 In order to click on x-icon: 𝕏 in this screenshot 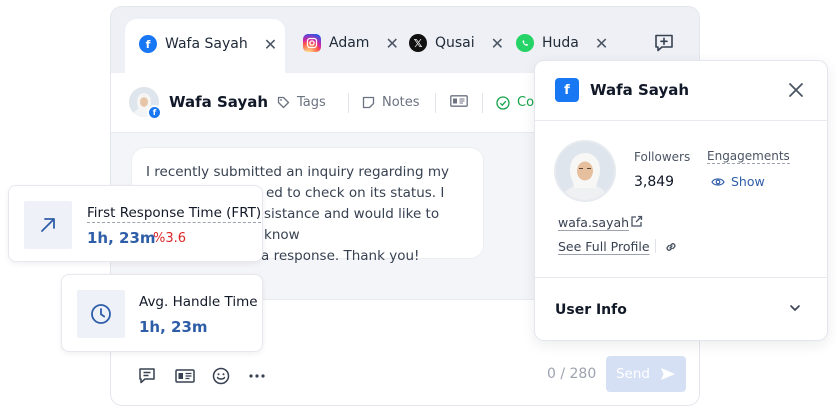, I will do `click(418, 43)`.